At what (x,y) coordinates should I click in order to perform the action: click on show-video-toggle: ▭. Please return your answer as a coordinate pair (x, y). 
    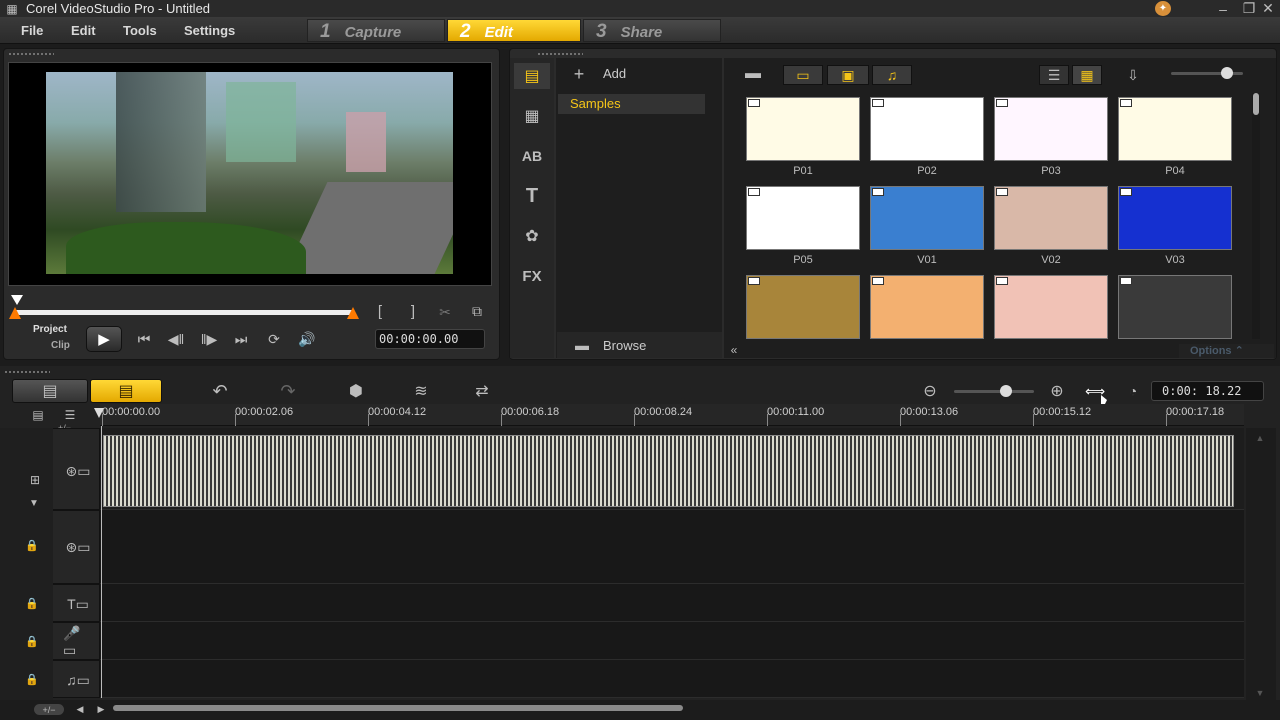
    Looking at the image, I should click on (803, 75).